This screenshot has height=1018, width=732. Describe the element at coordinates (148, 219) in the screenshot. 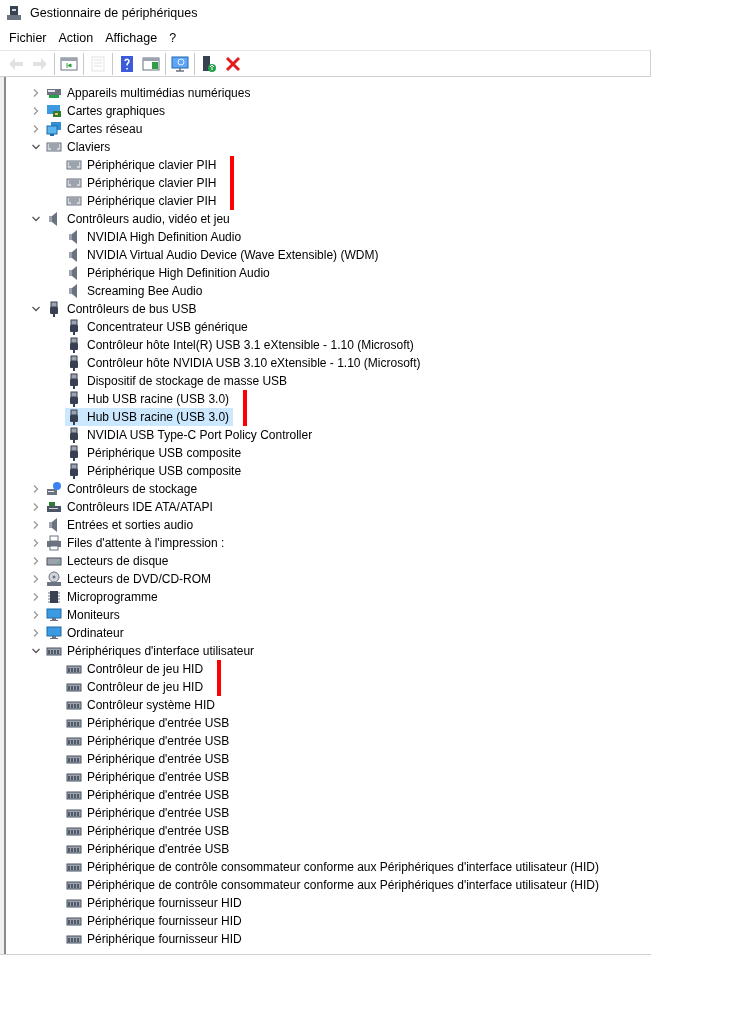

I see `tree-item: Contrôleurs audio, vidéo et jeu` at that location.